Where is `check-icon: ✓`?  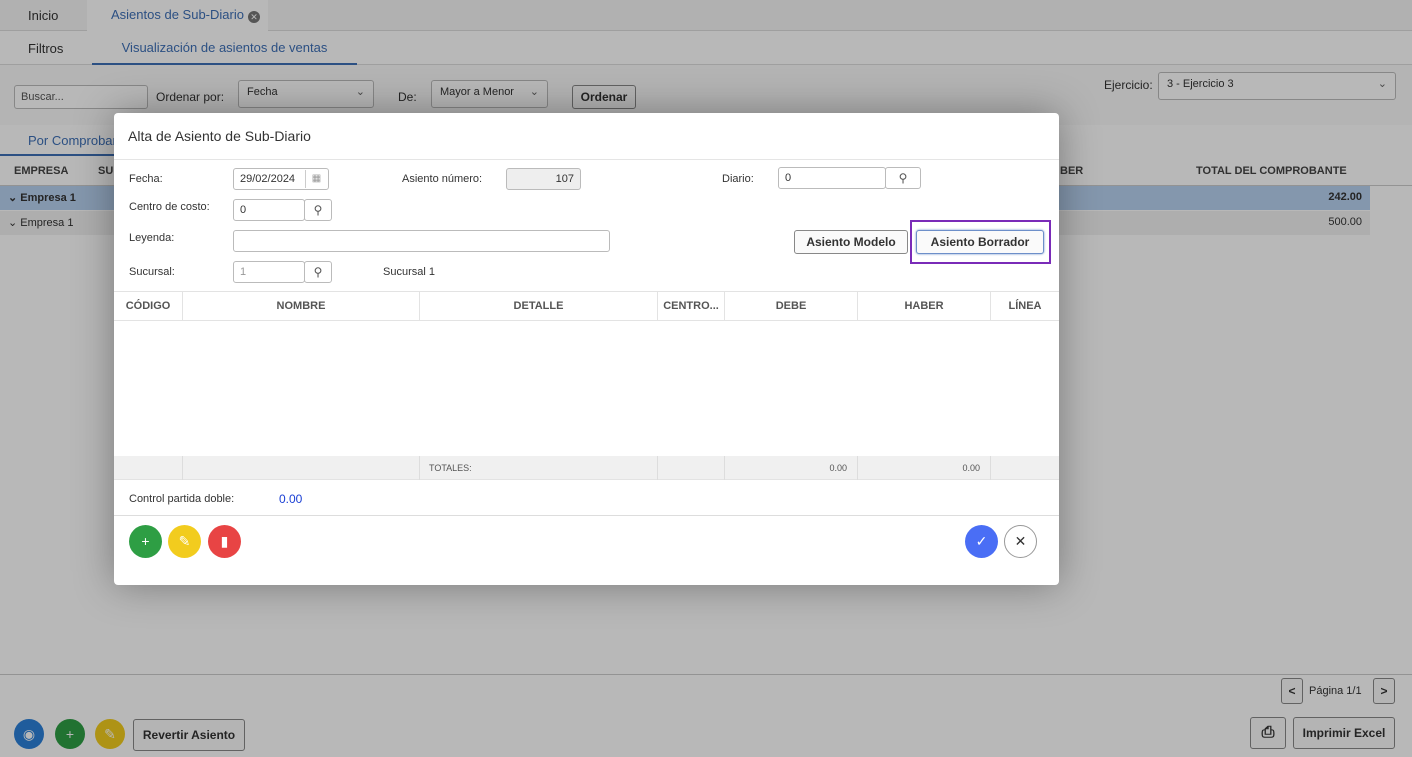 check-icon: ✓ is located at coordinates (981, 541).